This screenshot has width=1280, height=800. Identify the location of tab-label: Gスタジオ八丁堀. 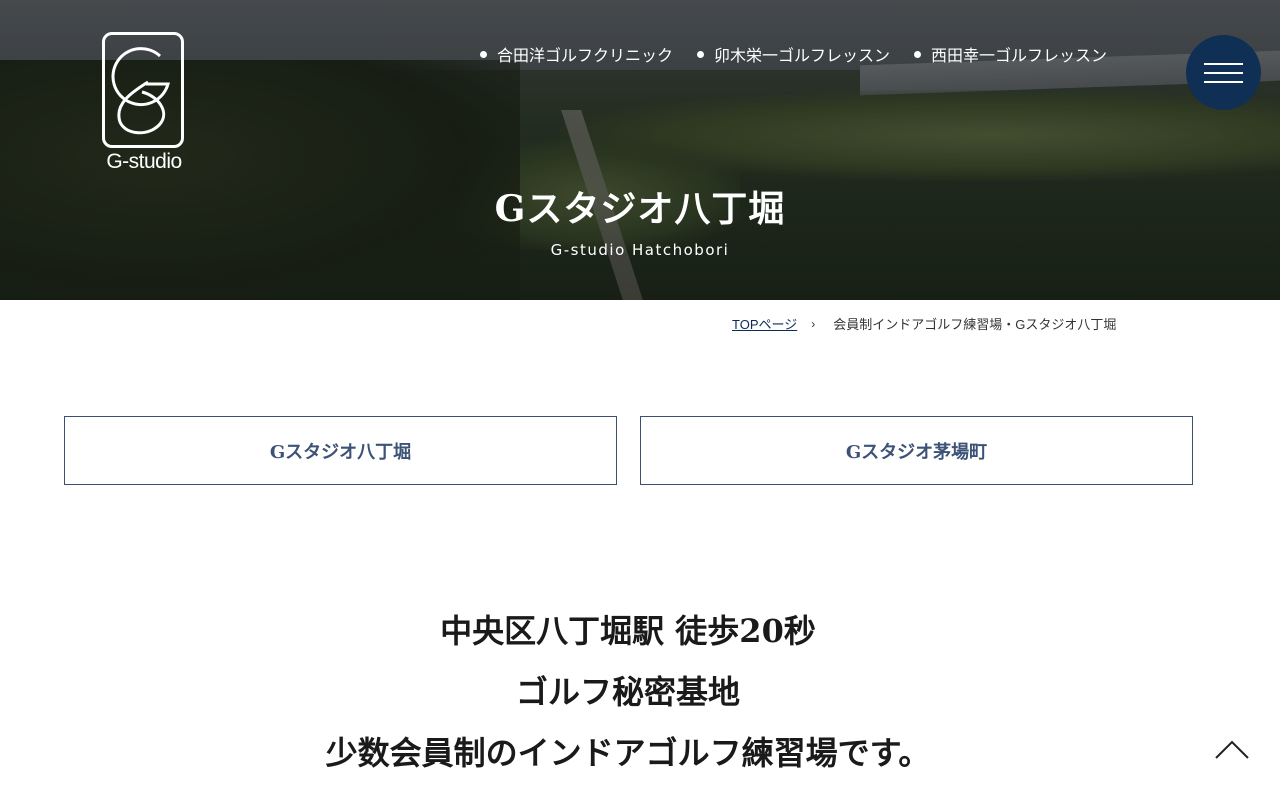
(340, 452).